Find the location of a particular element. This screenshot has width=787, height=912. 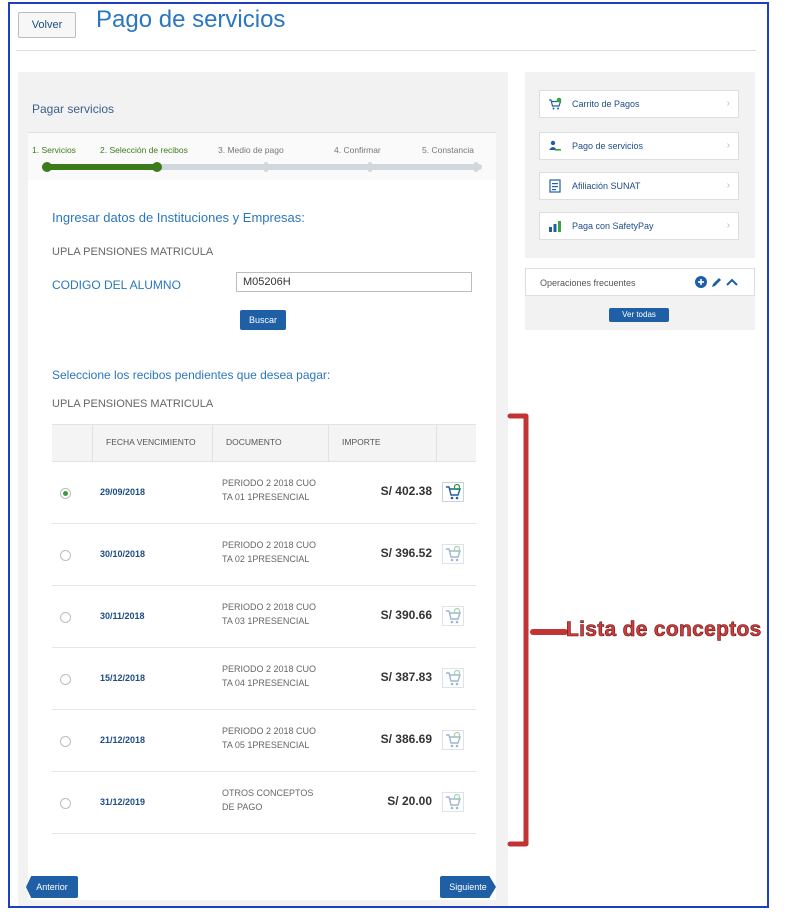

annotation-pointer is located at coordinates (549, 632).